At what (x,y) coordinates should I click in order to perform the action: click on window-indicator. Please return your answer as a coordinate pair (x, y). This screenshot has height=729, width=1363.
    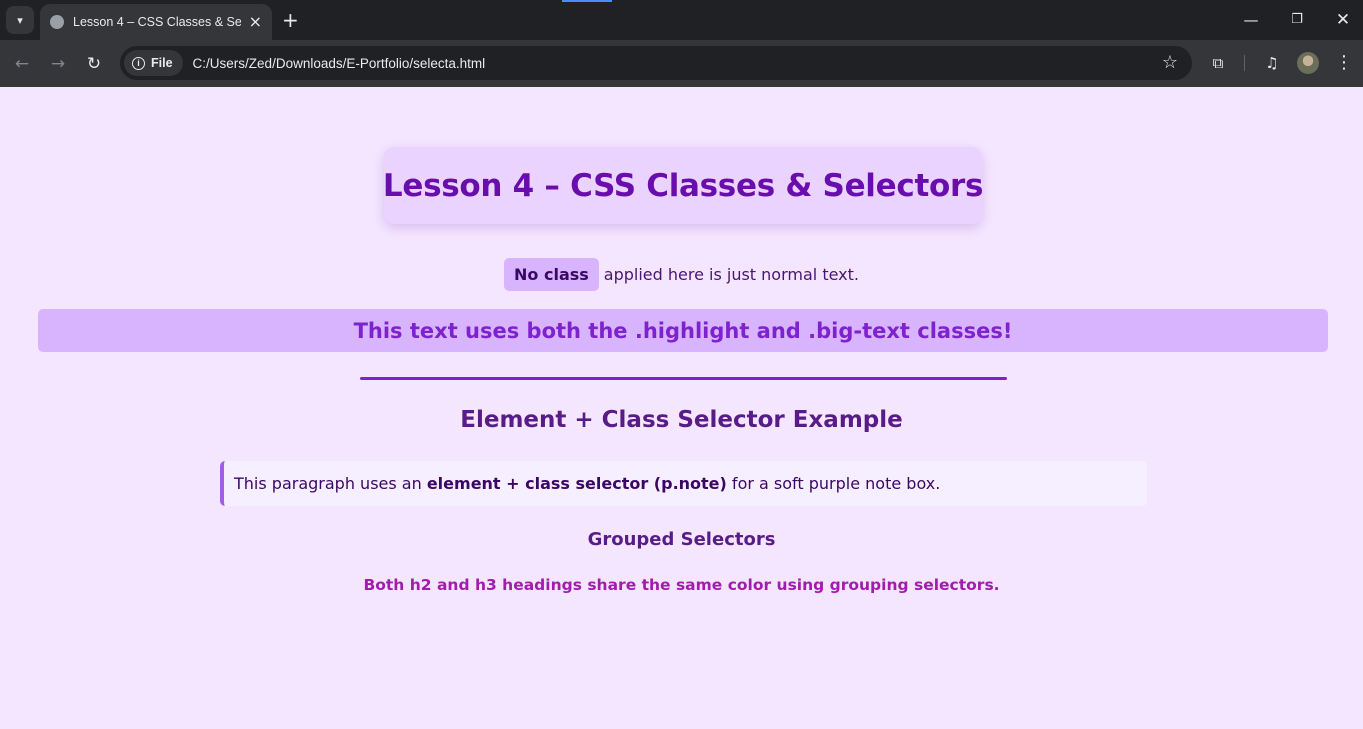
    Looking at the image, I should click on (587, 1).